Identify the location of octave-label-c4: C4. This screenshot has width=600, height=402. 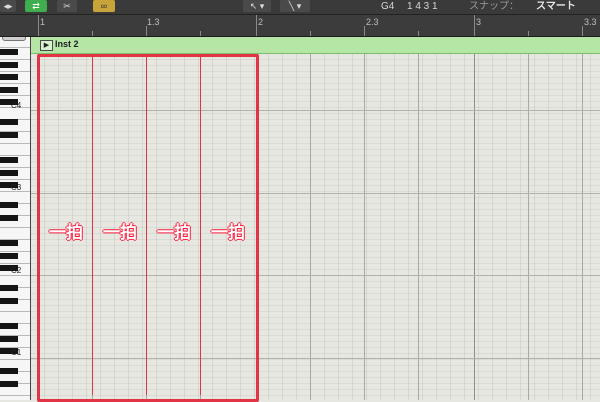
(16, 105).